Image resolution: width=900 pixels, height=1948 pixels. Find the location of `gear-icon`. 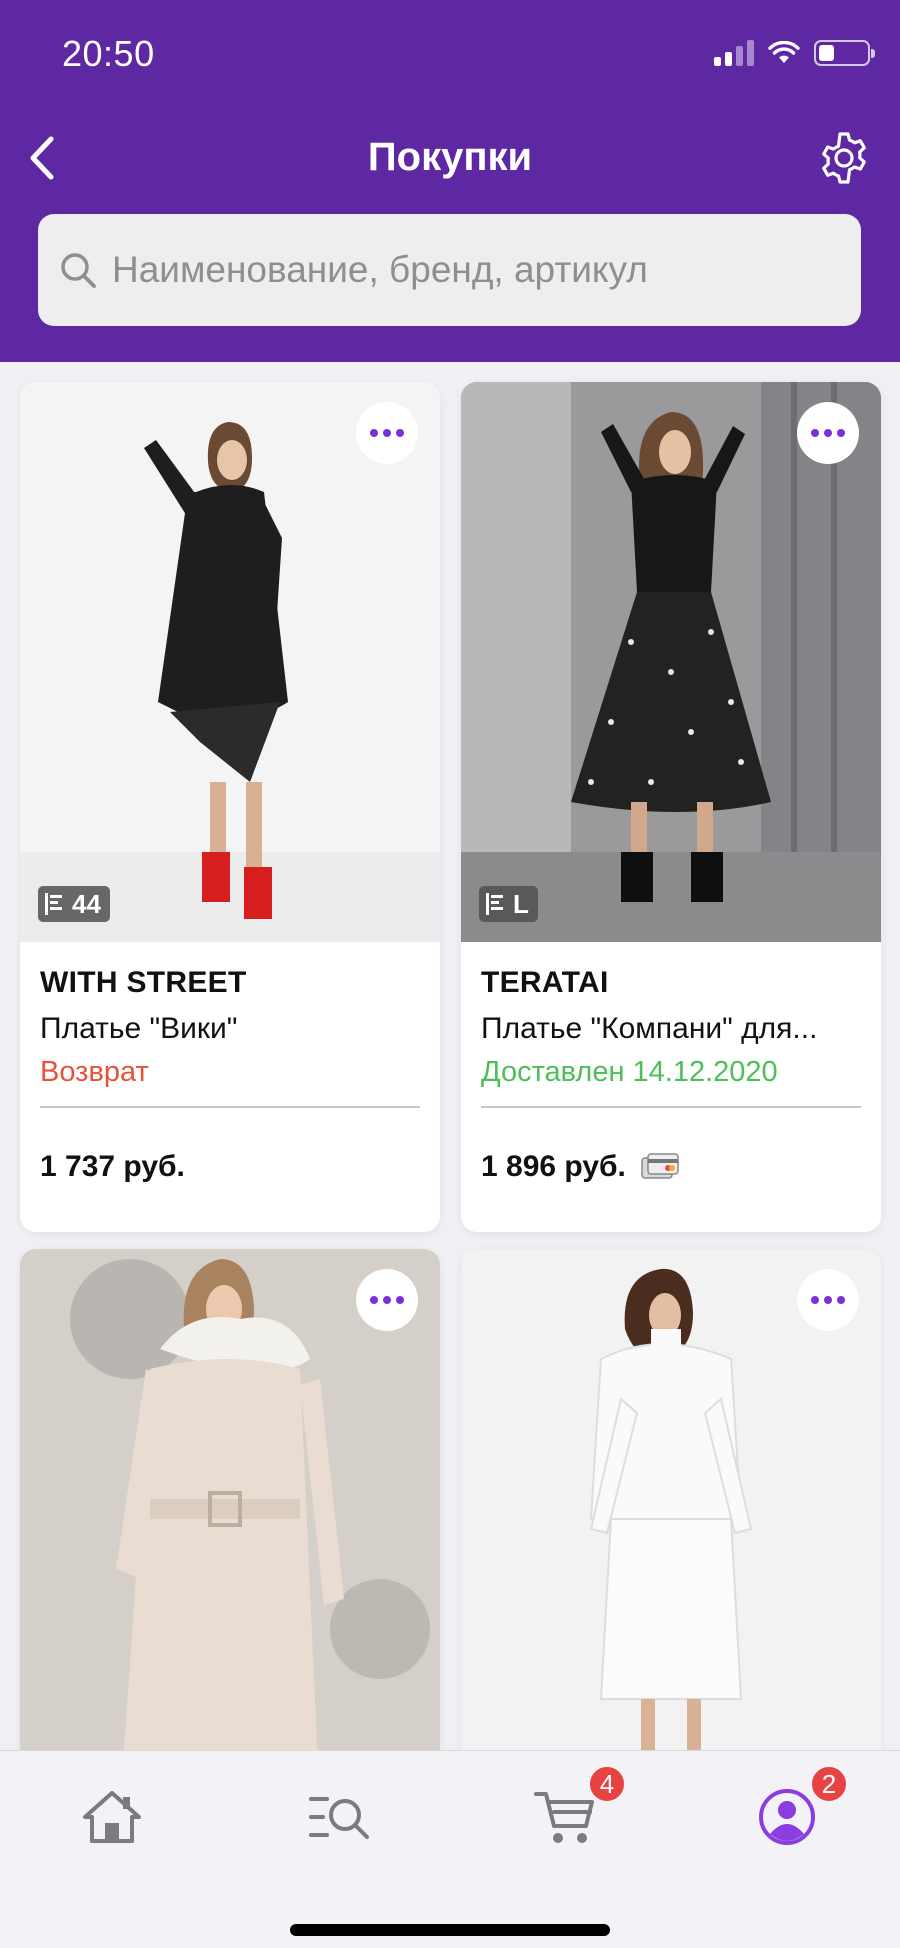

gear-icon is located at coordinates (844, 158).